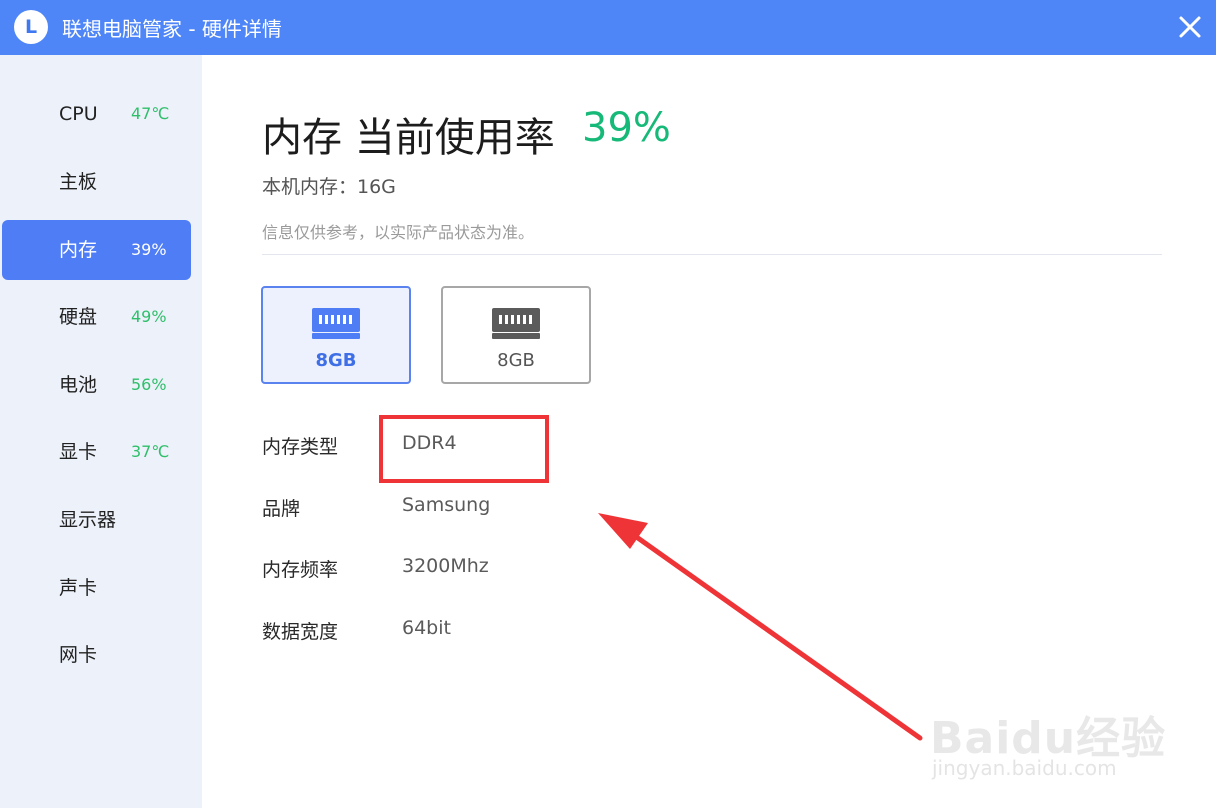  I want to click on sidebar-item-battery: 电池 56%, so click(96, 385).